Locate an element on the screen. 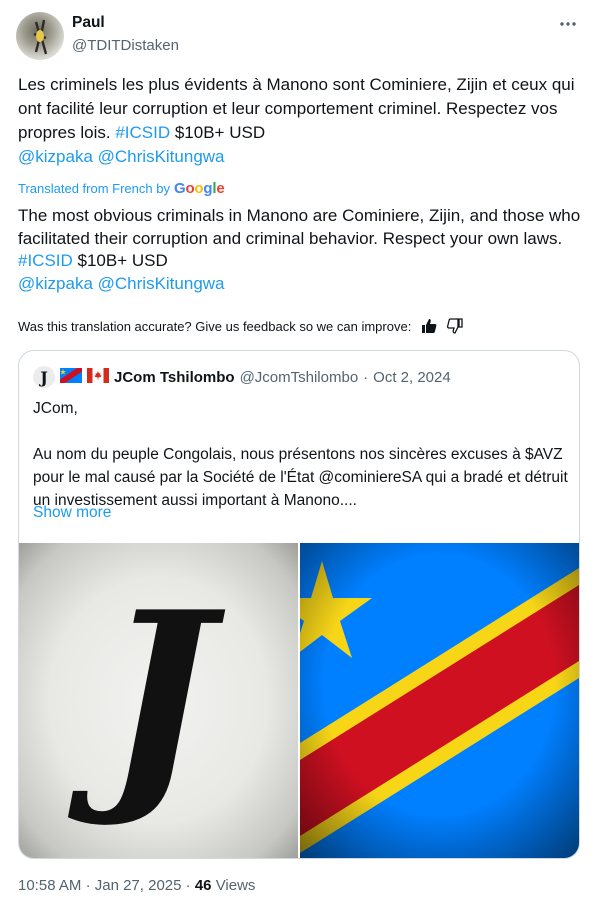  amount-text: $10B+ USD is located at coordinates (218, 132).